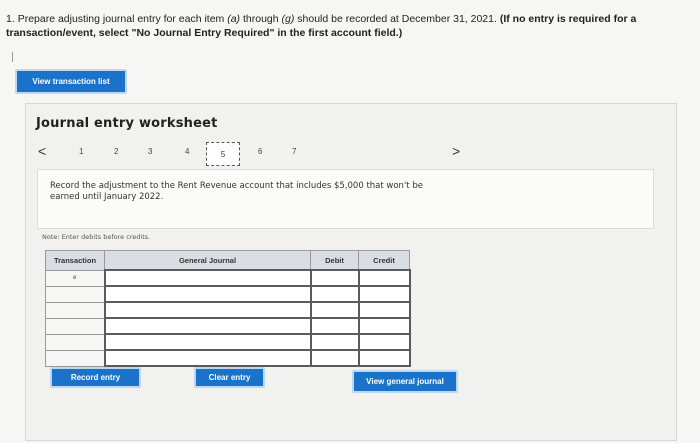 The image size is (700, 443). I want to click on view-transaction-list-button: View transaction list, so click(71, 81).